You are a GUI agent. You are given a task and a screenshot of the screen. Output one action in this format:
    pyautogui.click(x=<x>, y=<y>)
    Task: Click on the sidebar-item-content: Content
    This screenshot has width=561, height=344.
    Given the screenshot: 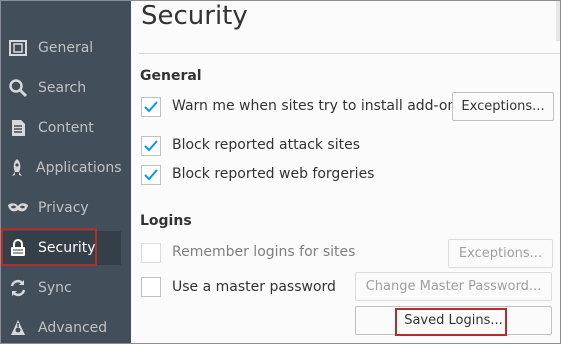 What is the action you would take?
    pyautogui.click(x=61, y=128)
    